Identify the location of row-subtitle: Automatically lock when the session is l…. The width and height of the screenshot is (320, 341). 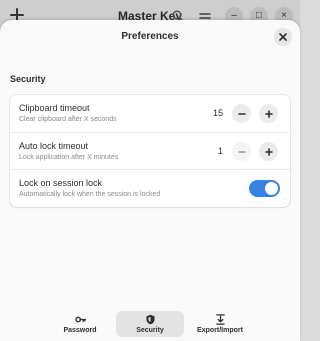
(90, 194).